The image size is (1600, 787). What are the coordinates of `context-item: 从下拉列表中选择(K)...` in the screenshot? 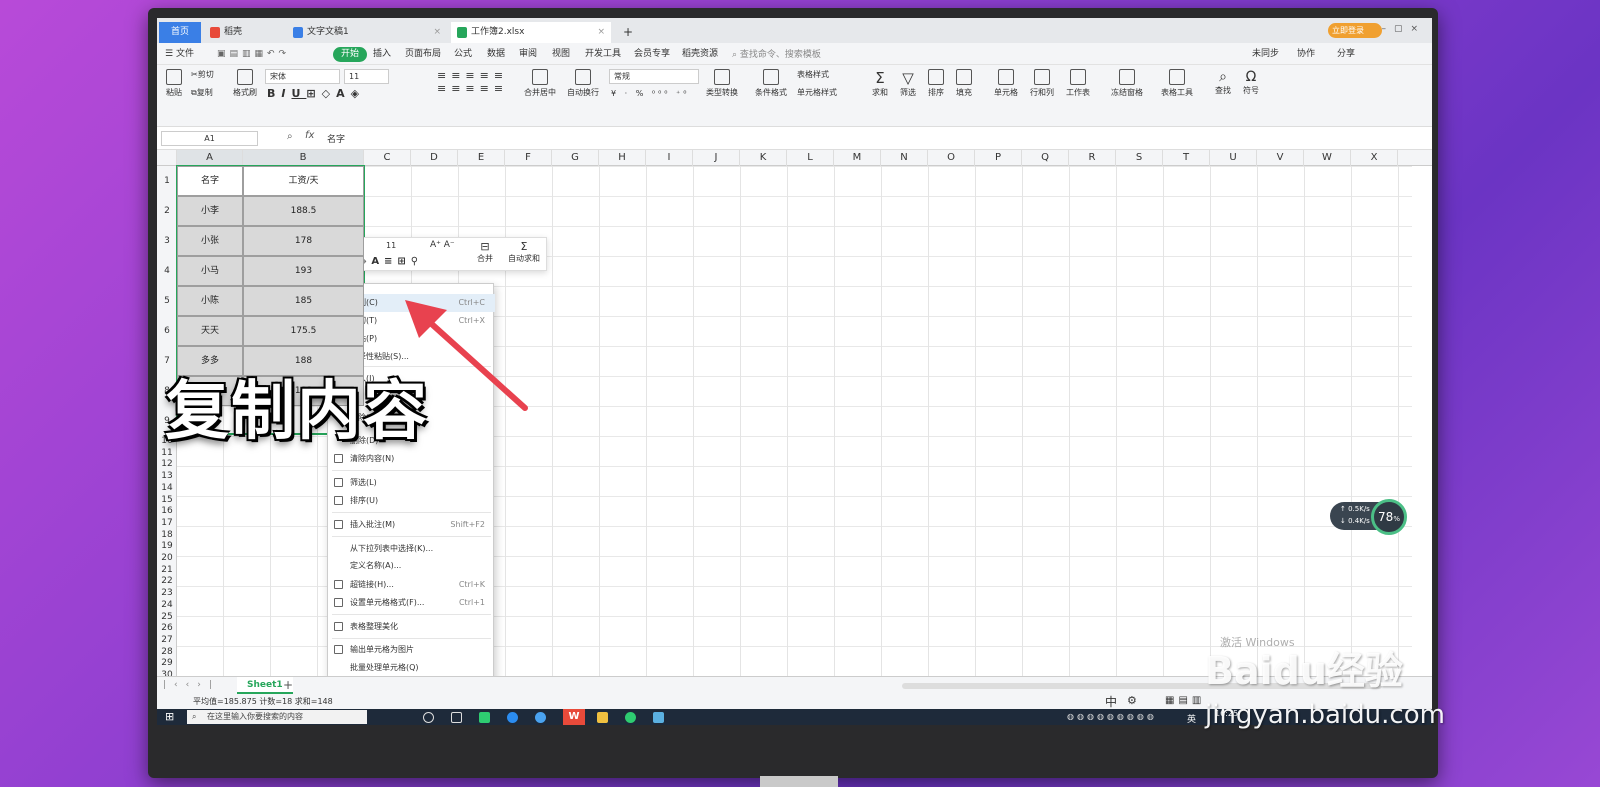 It's located at (411, 549).